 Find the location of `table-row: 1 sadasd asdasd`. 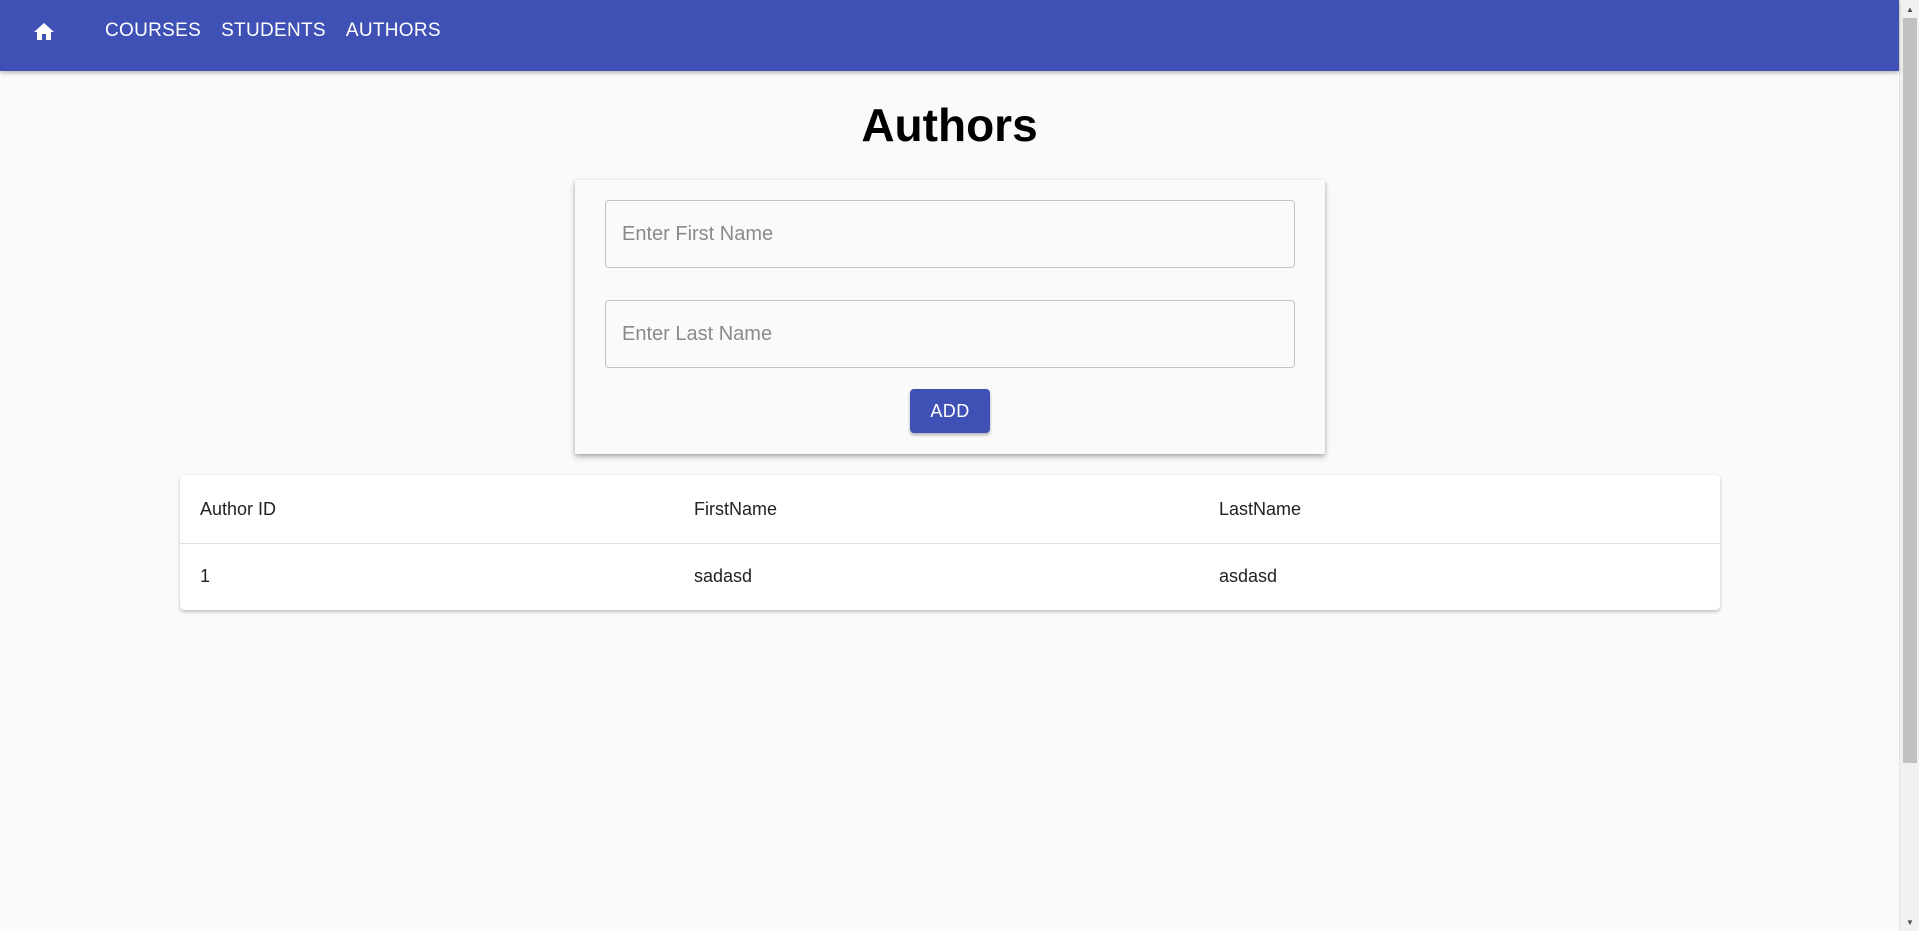

table-row: 1 sadasd asdasd is located at coordinates (950, 576).